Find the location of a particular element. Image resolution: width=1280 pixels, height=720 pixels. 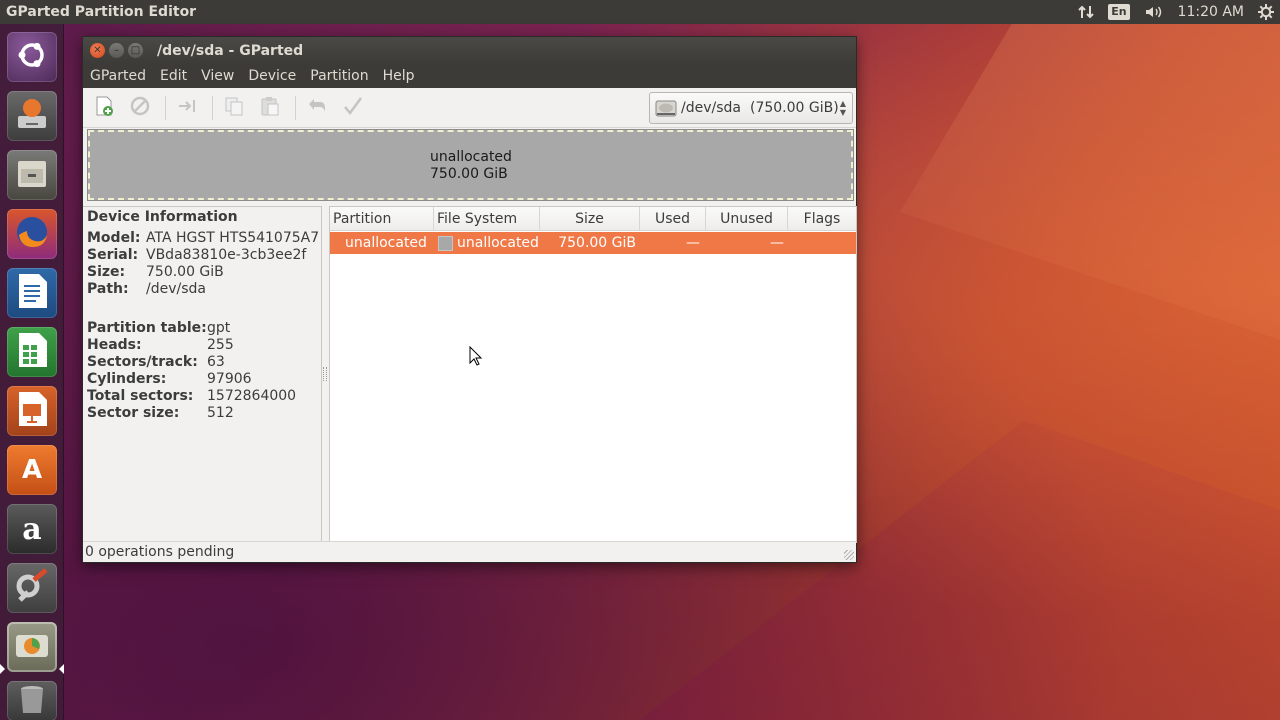

calc-icon is located at coordinates (32, 352).